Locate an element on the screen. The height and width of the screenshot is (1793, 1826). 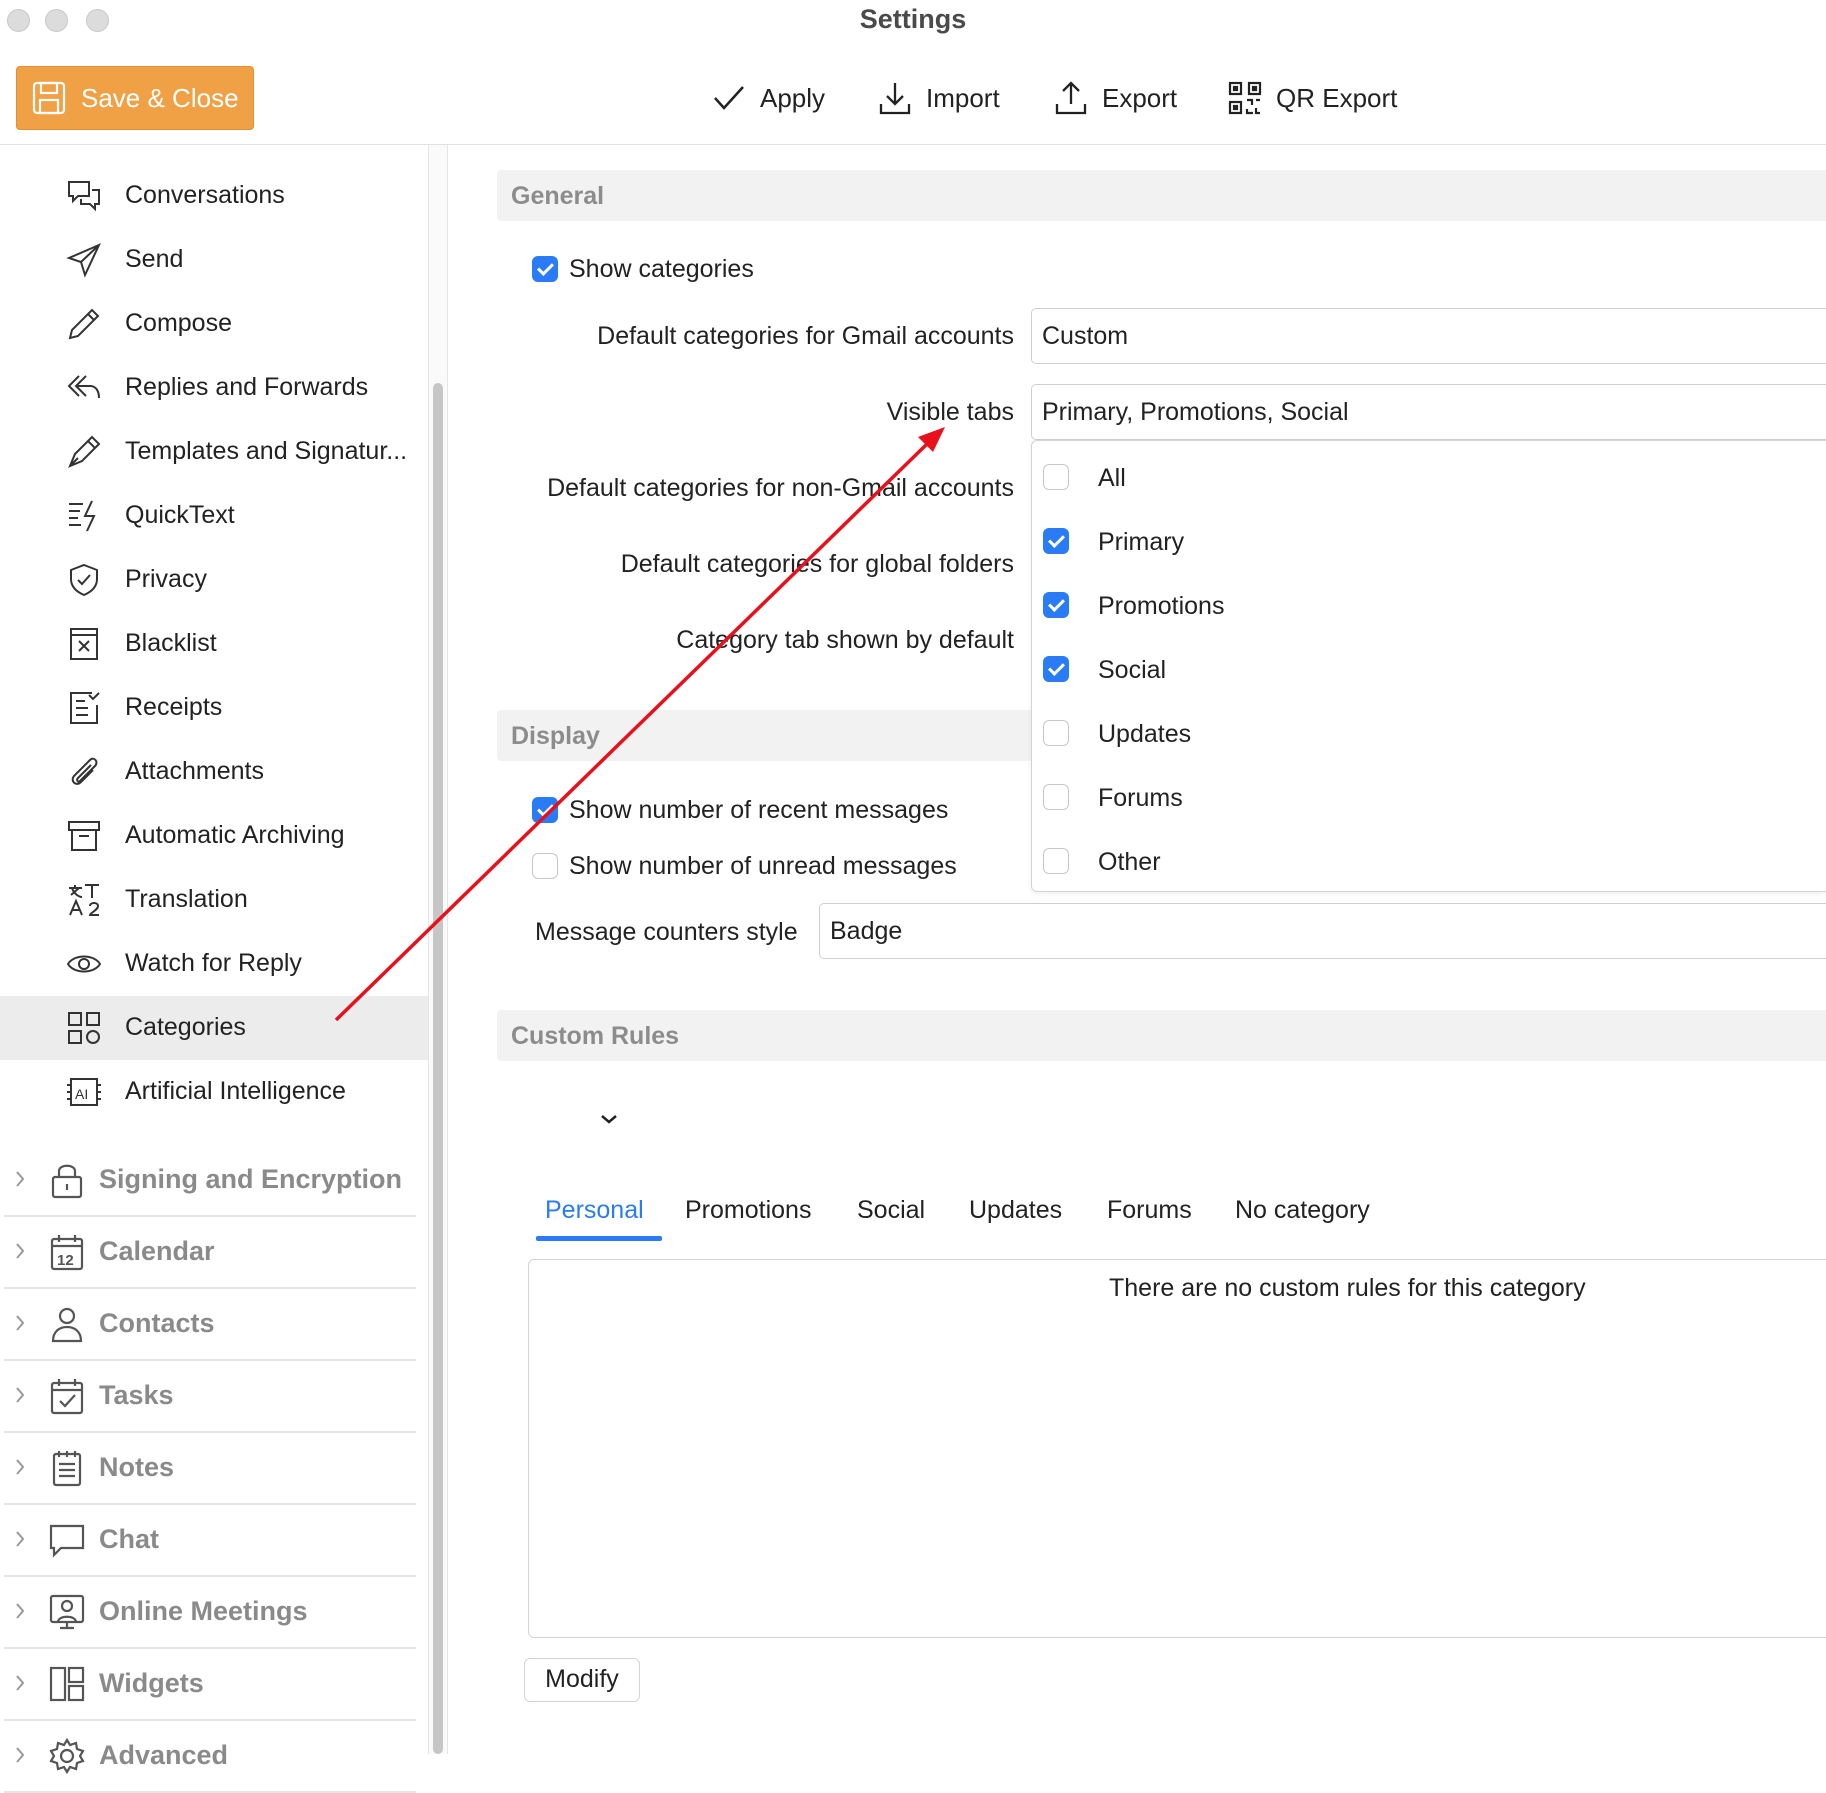
dropdown-option-label: Primary is located at coordinates (1141, 542).